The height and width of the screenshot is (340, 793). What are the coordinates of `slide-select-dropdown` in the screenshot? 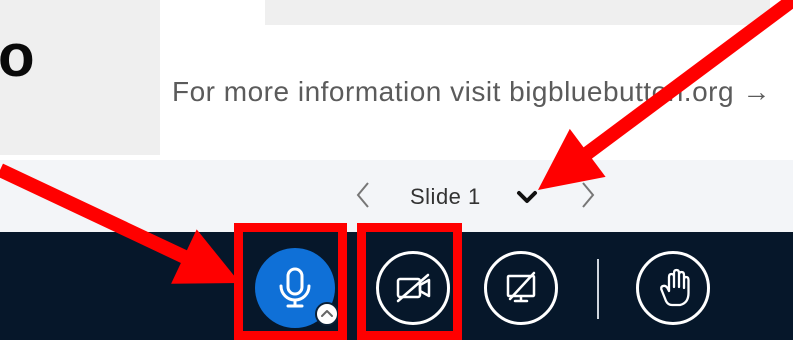 It's located at (527, 198).